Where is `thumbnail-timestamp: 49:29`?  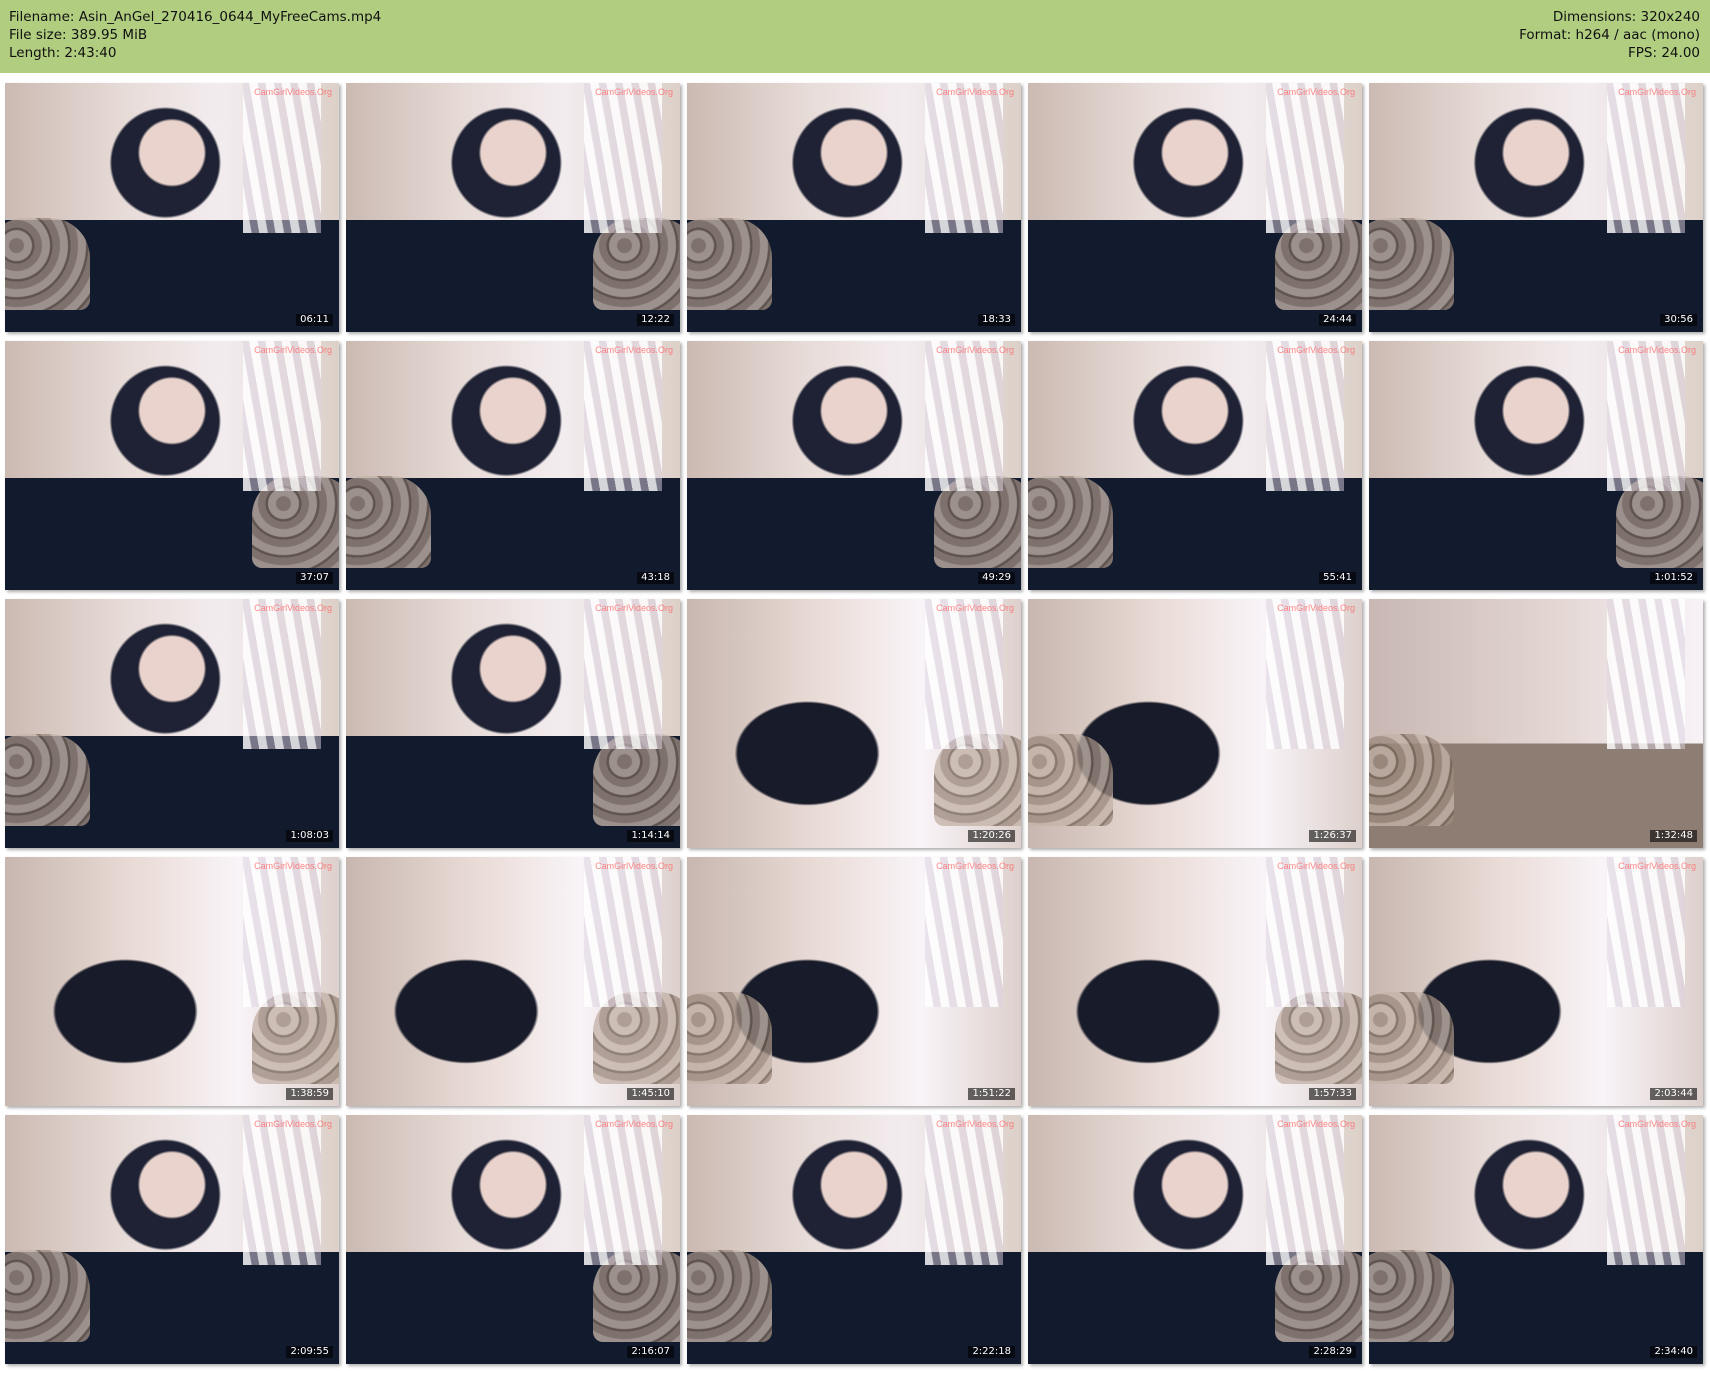 thumbnail-timestamp: 49:29 is located at coordinates (996, 578).